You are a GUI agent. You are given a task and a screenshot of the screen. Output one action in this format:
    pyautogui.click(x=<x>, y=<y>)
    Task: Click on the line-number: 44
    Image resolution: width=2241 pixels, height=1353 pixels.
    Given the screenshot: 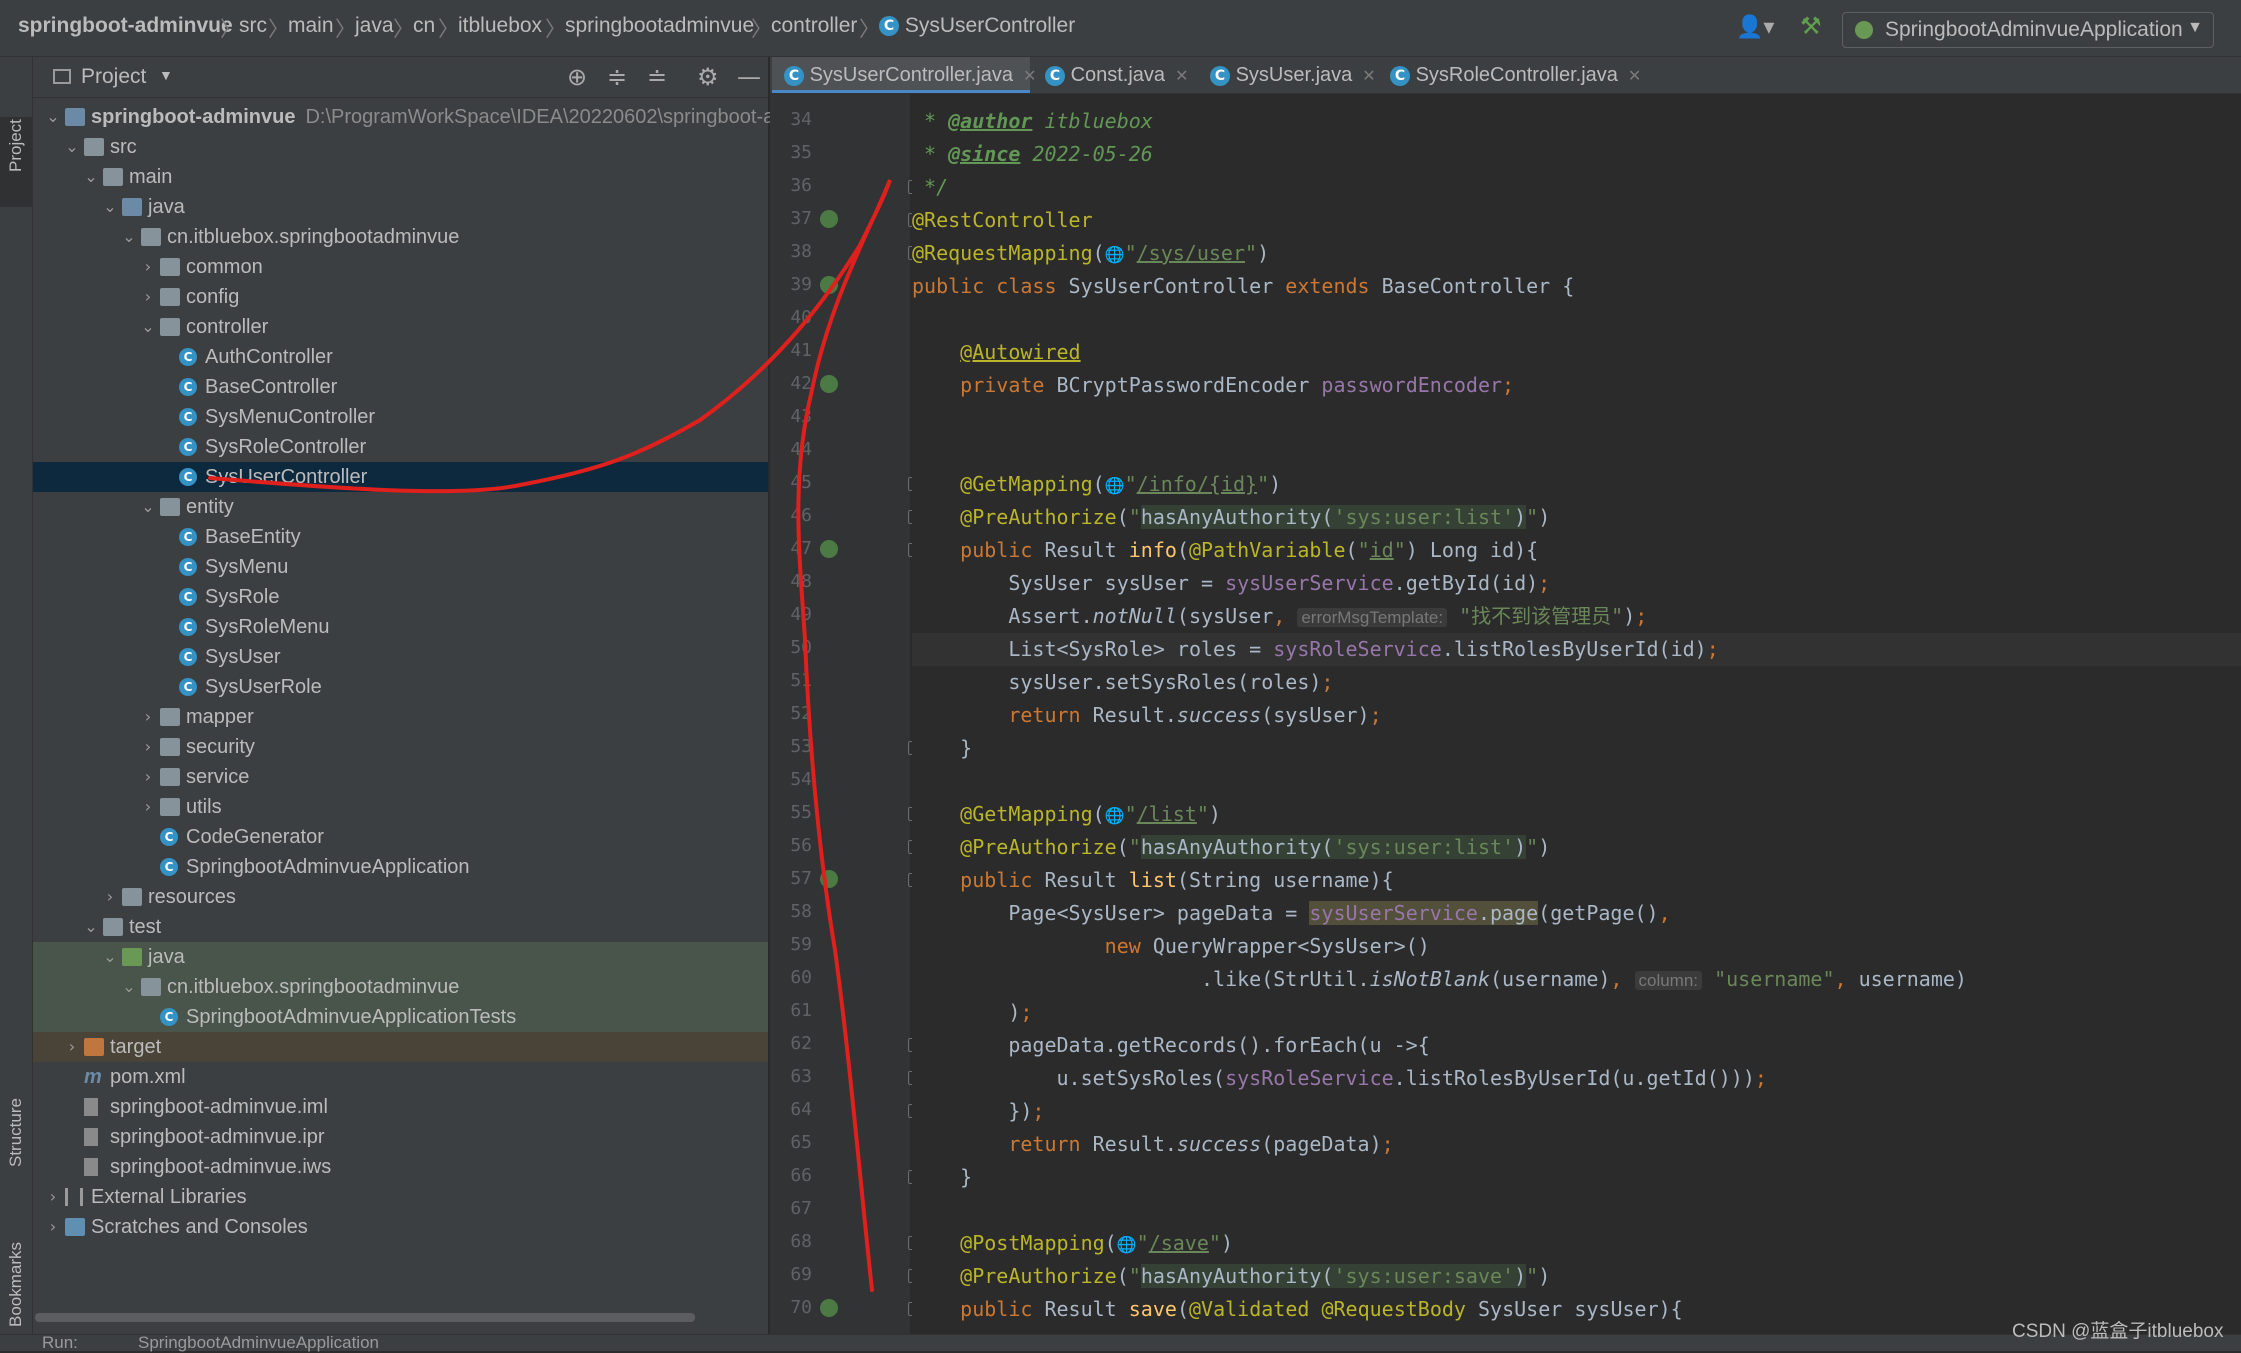 What is the action you would take?
    pyautogui.click(x=791, y=449)
    